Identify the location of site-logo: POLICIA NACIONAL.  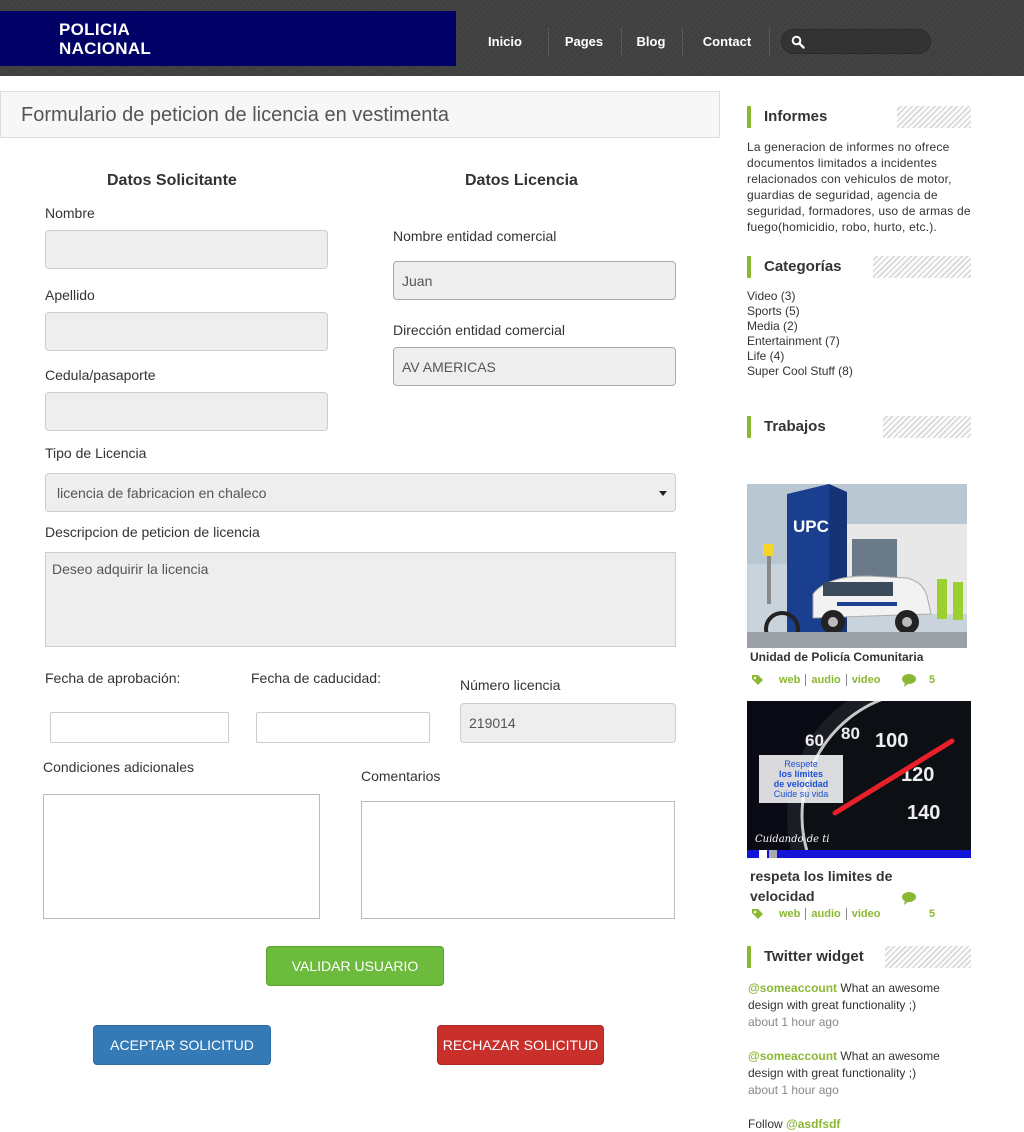
(228, 38).